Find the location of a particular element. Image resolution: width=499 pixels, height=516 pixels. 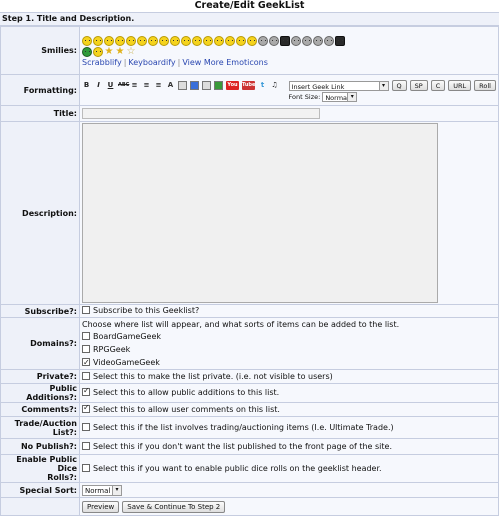

sleep-icon is located at coordinates (252, 41).